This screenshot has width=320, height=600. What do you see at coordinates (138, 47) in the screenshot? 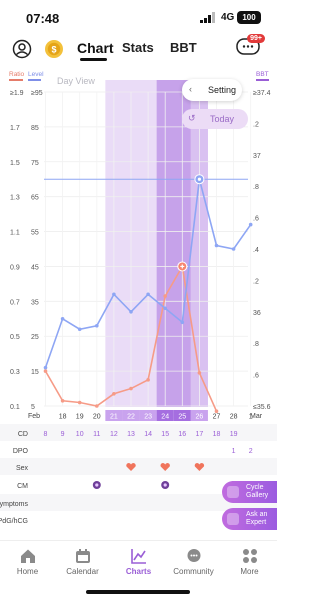
I see `tab-stats: Stats` at bounding box center [138, 47].